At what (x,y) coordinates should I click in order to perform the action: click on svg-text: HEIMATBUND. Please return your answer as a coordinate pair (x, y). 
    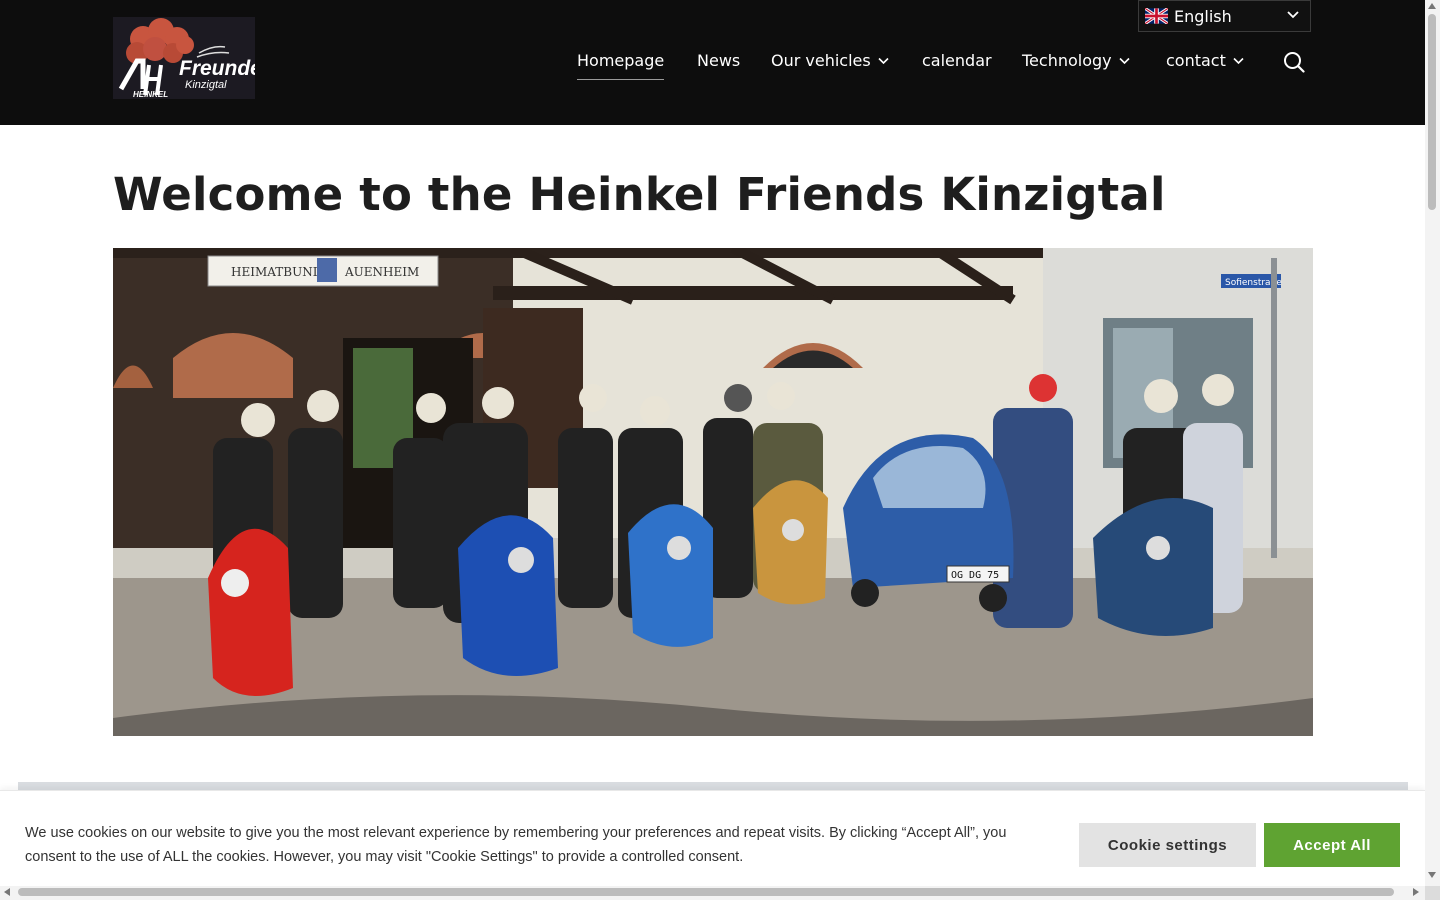
    Looking at the image, I should click on (276, 272).